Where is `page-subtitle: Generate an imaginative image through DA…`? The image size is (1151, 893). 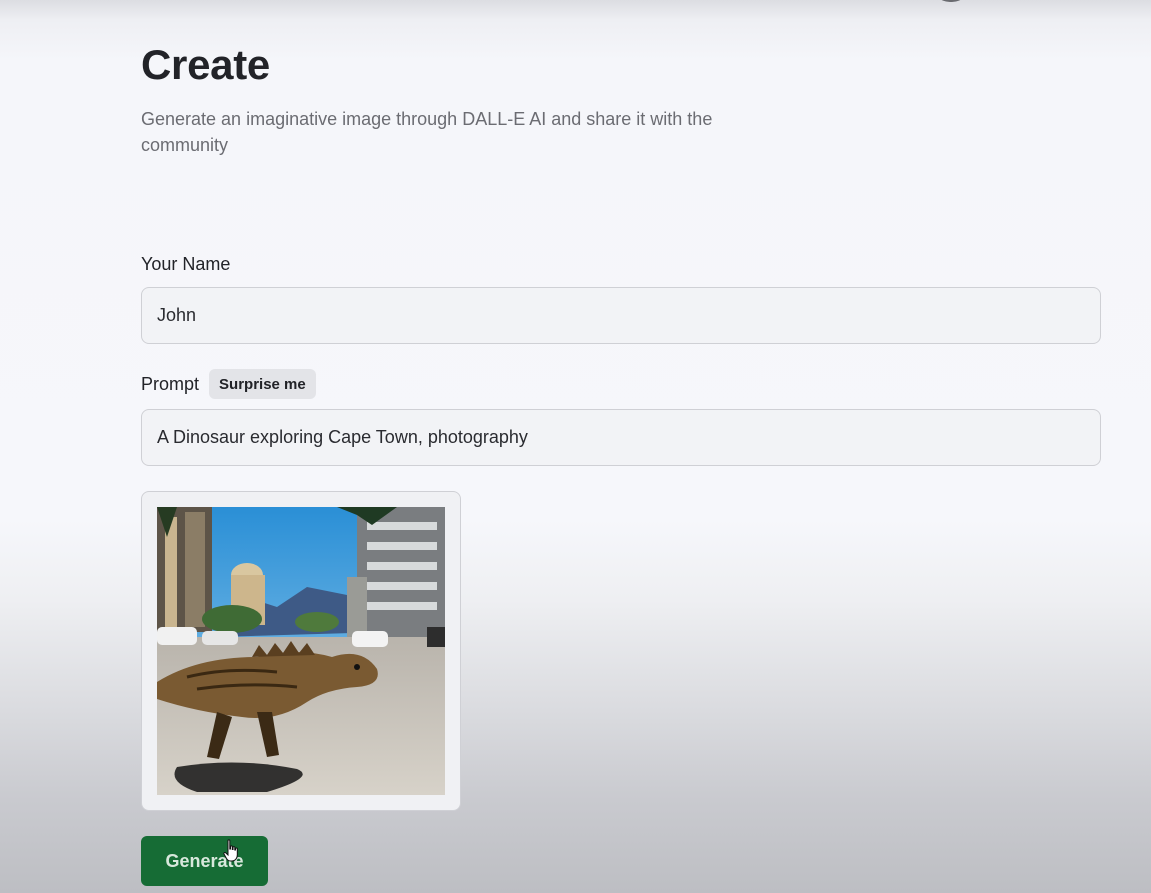
page-subtitle: Generate an imaginative image through DA… is located at coordinates (427, 132).